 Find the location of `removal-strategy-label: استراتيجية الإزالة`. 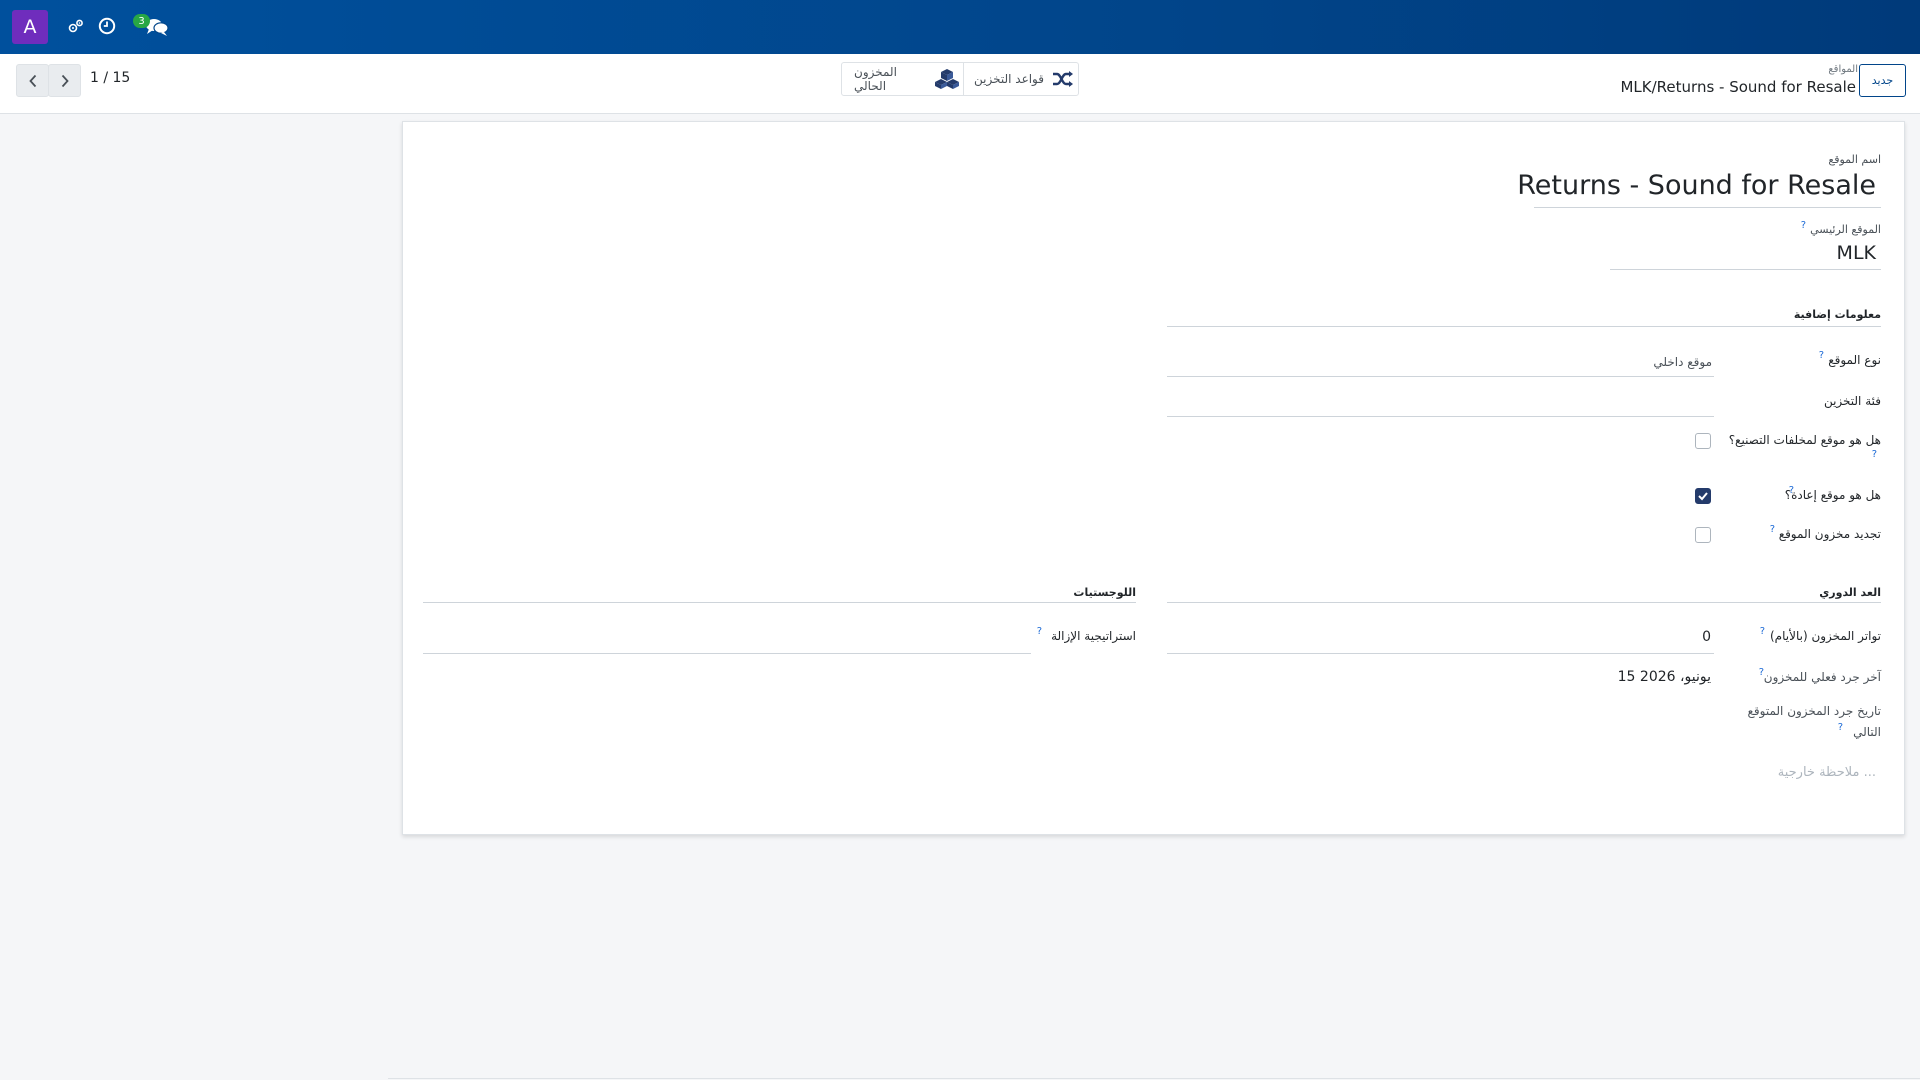

removal-strategy-label: استراتيجية الإزالة is located at coordinates (1093, 636).